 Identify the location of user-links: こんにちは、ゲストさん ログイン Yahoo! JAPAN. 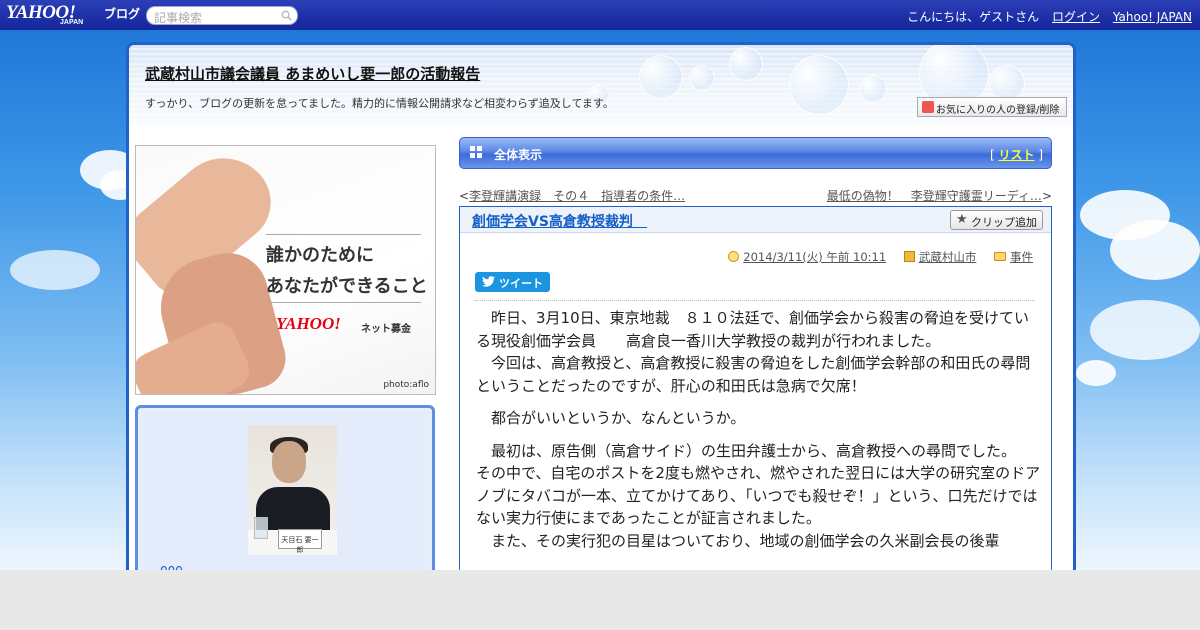
(1049, 16).